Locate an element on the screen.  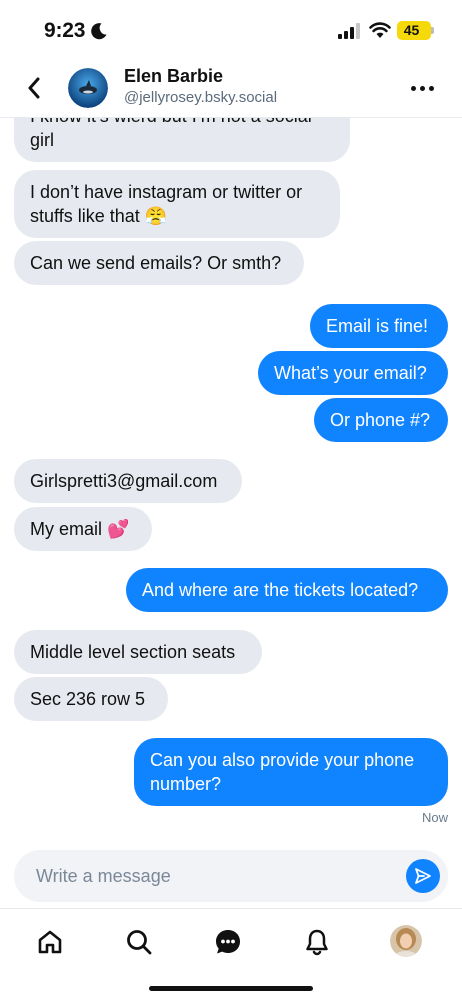
search-icon is located at coordinates (139, 942).